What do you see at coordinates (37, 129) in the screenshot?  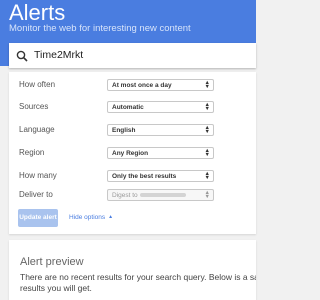 I see `language-label: Language` at bounding box center [37, 129].